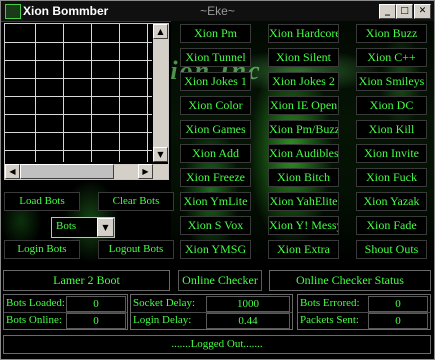 The width and height of the screenshot is (435, 360). Describe the element at coordinates (391, 129) in the screenshot. I see `action-button: Xion Kill` at that location.